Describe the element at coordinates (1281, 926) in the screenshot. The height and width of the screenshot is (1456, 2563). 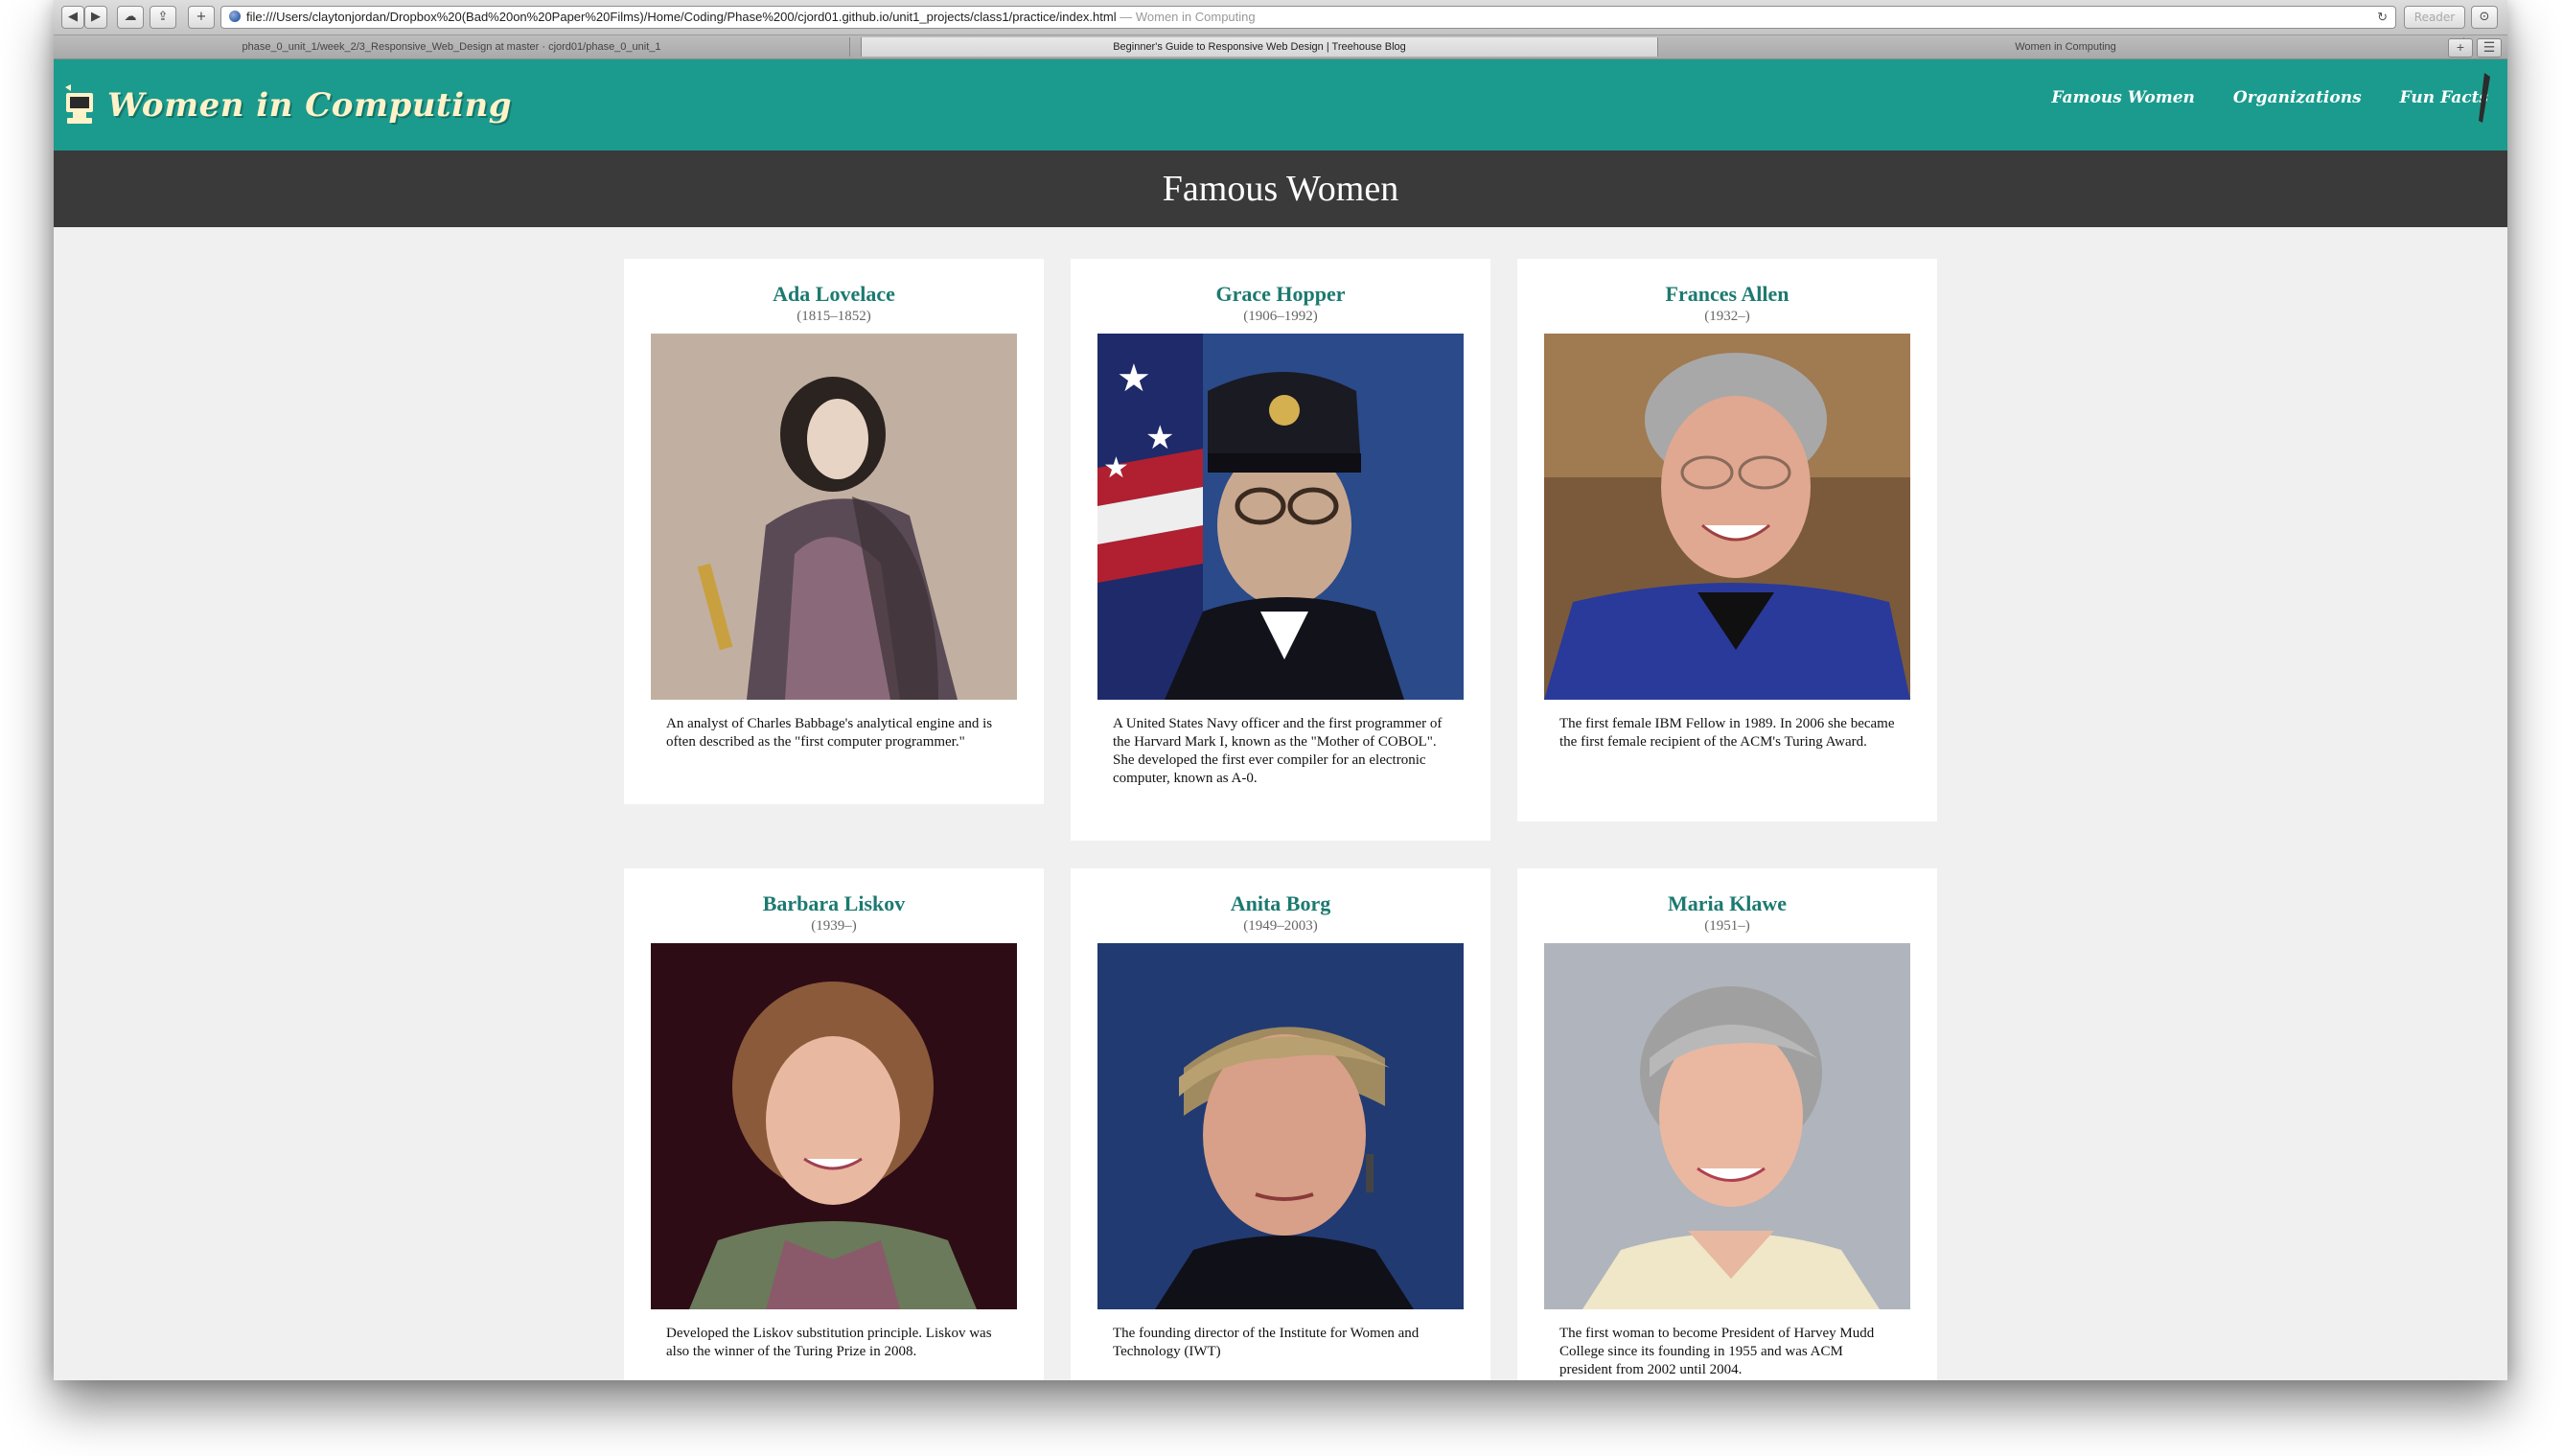
I see `card-years: (1949–2003)` at that location.